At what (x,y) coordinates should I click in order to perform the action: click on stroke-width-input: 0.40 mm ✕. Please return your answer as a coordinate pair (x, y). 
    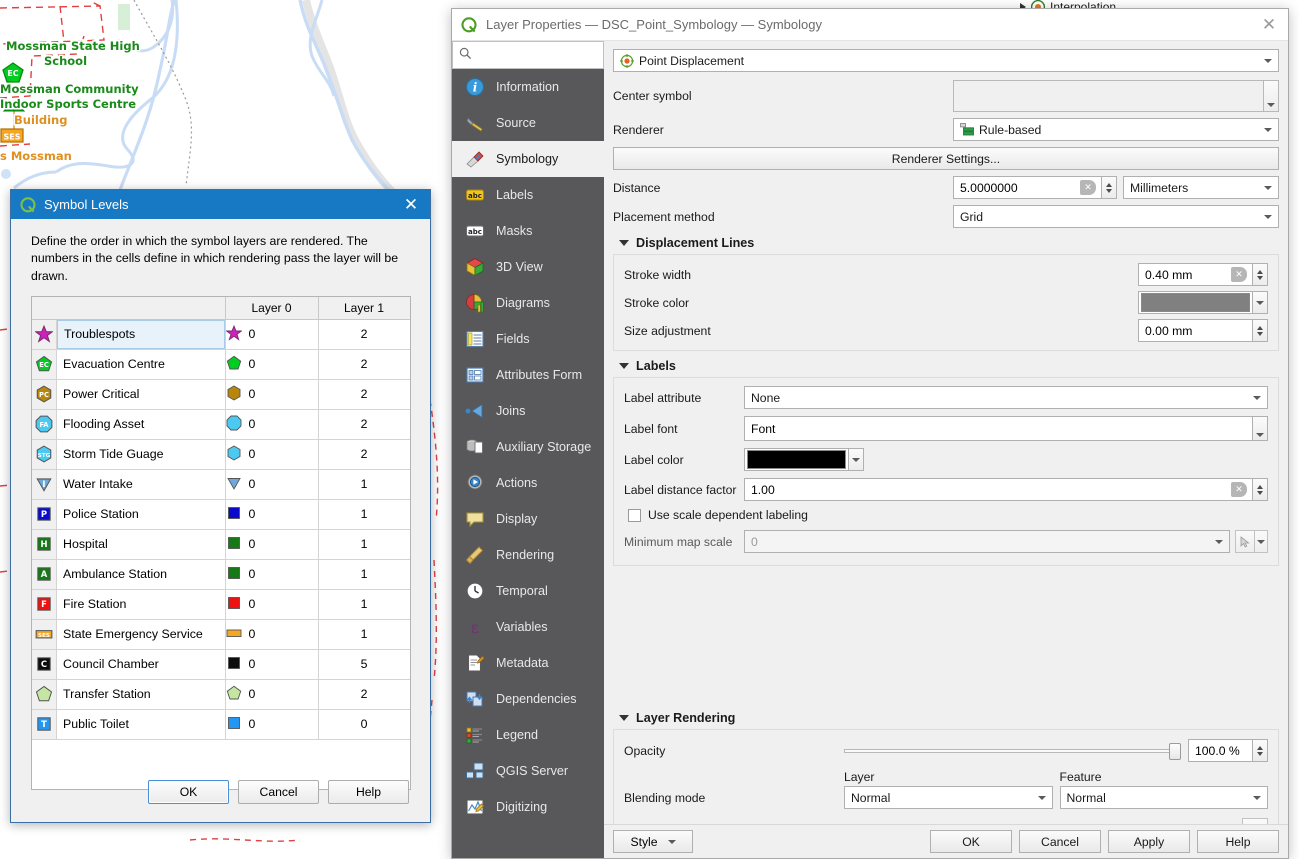
    Looking at the image, I should click on (1195, 274).